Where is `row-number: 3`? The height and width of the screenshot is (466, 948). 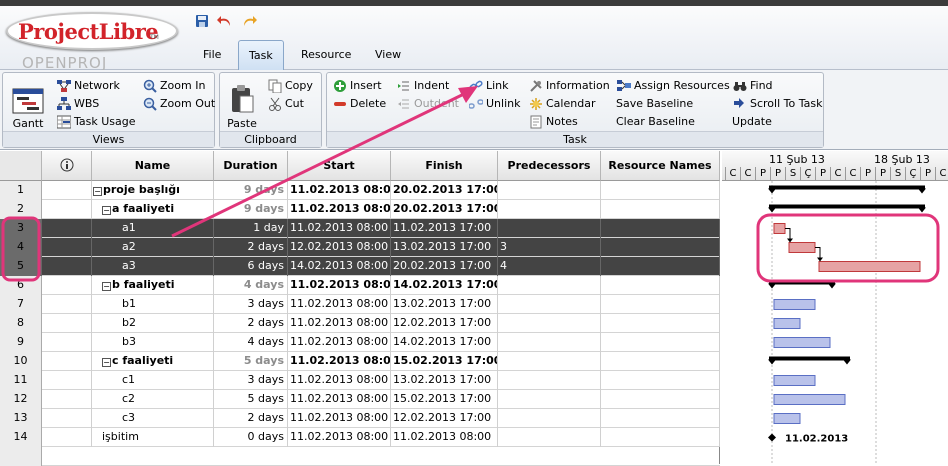
row-number: 3 is located at coordinates (21, 228).